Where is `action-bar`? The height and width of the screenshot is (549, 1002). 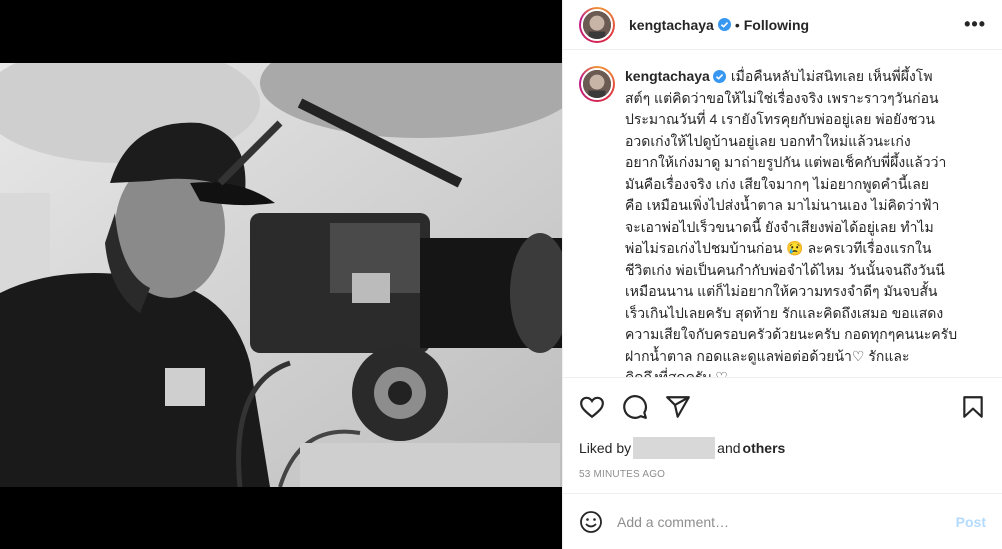 action-bar is located at coordinates (782, 407).